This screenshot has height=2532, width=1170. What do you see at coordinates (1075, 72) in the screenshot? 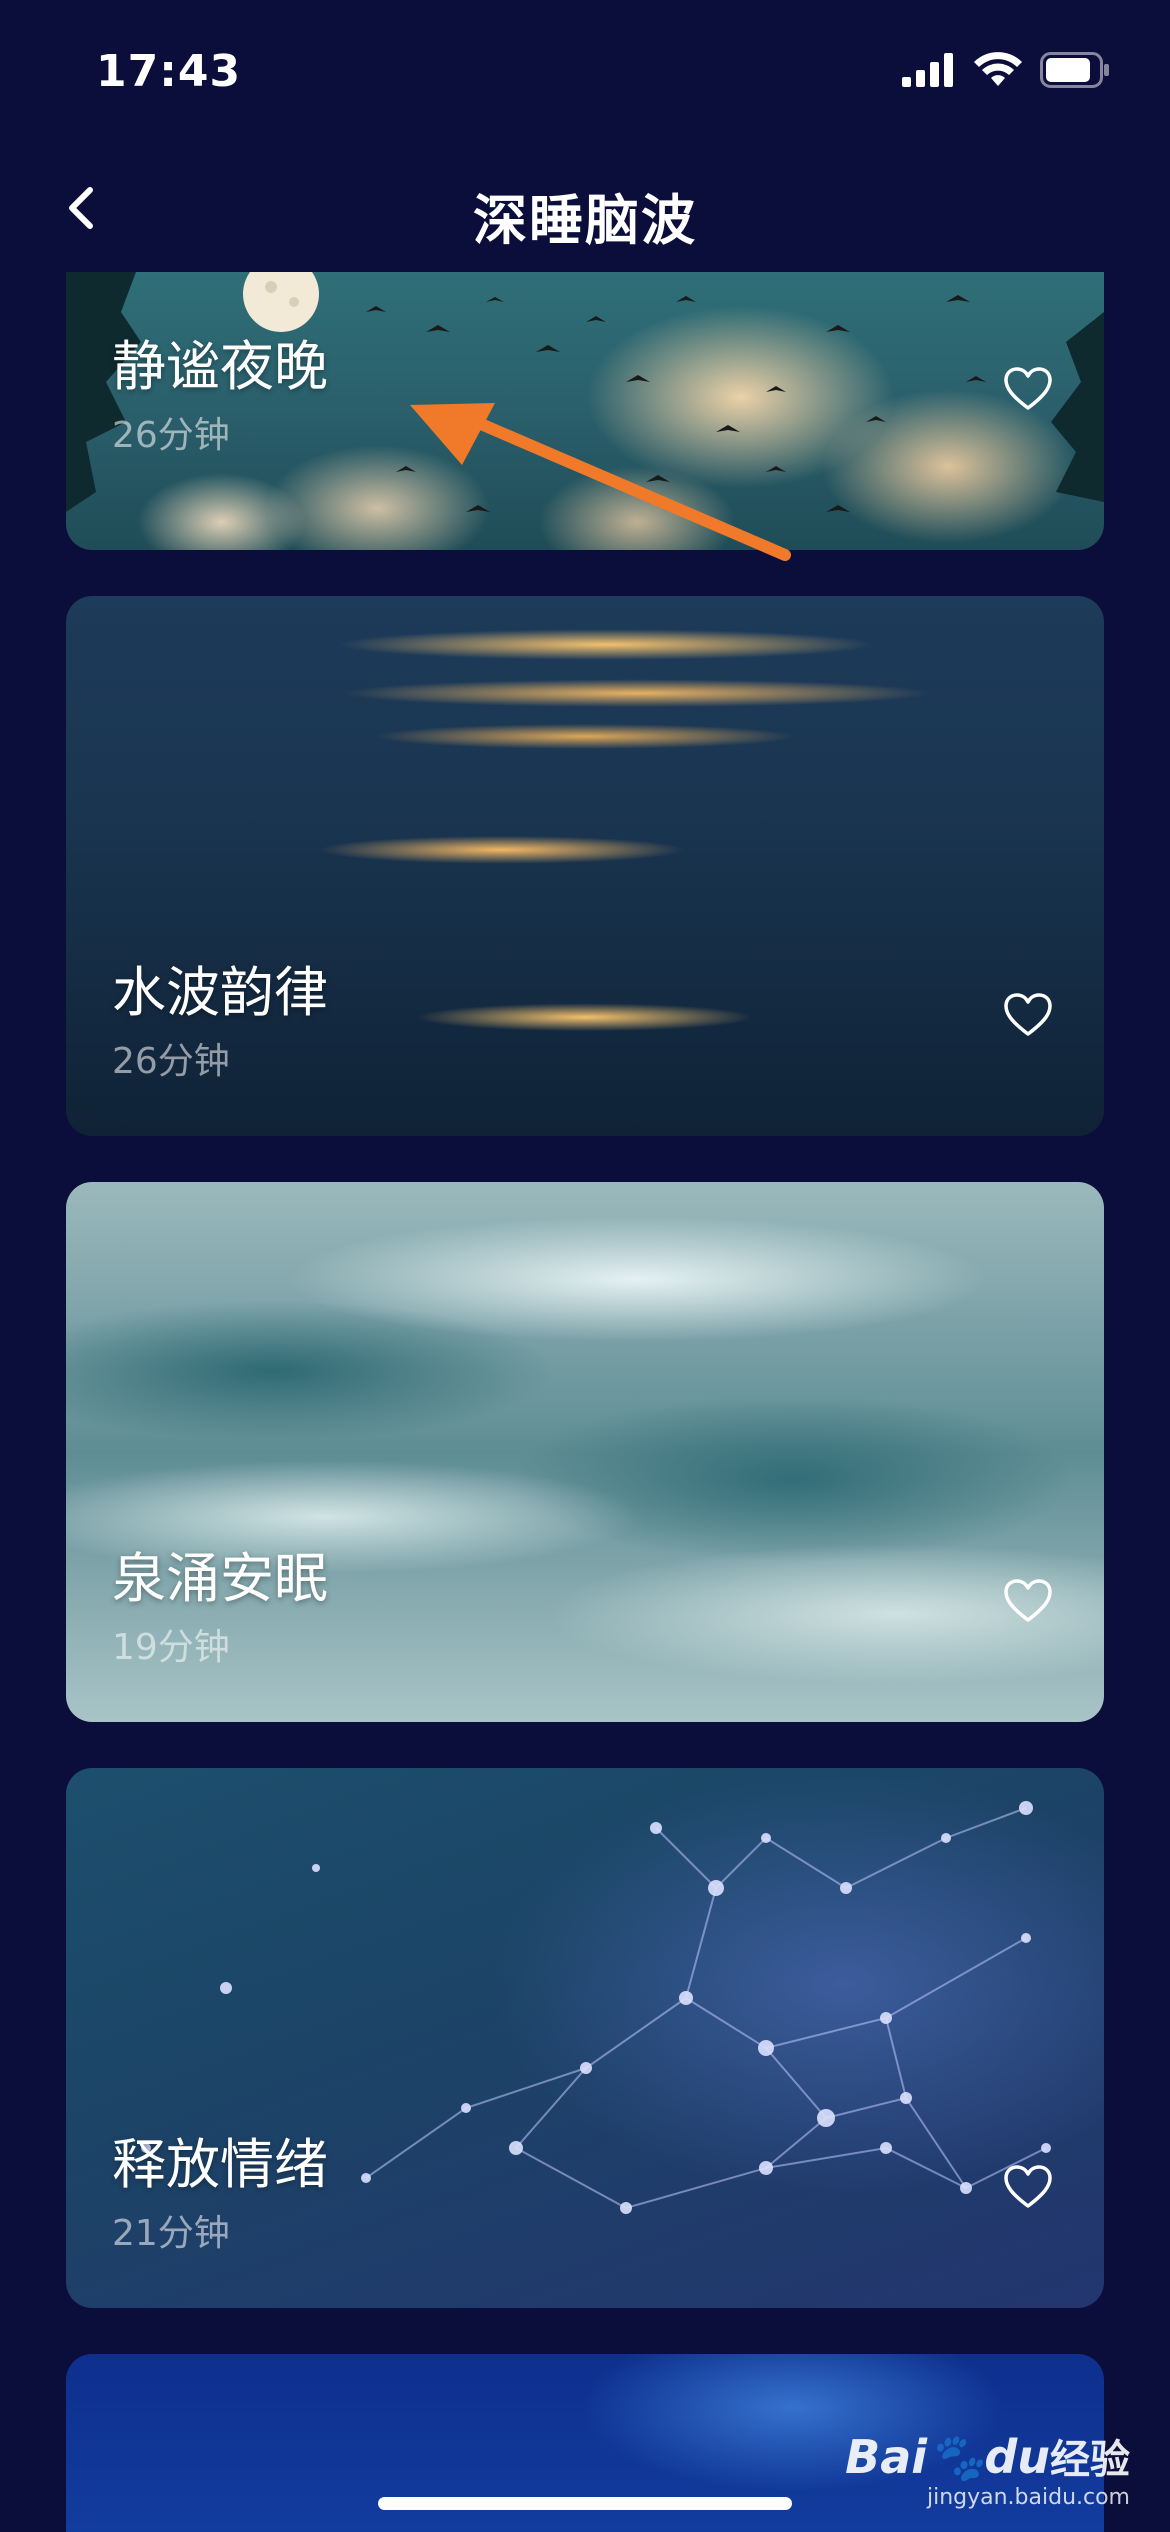
I see `battery-icon` at bounding box center [1075, 72].